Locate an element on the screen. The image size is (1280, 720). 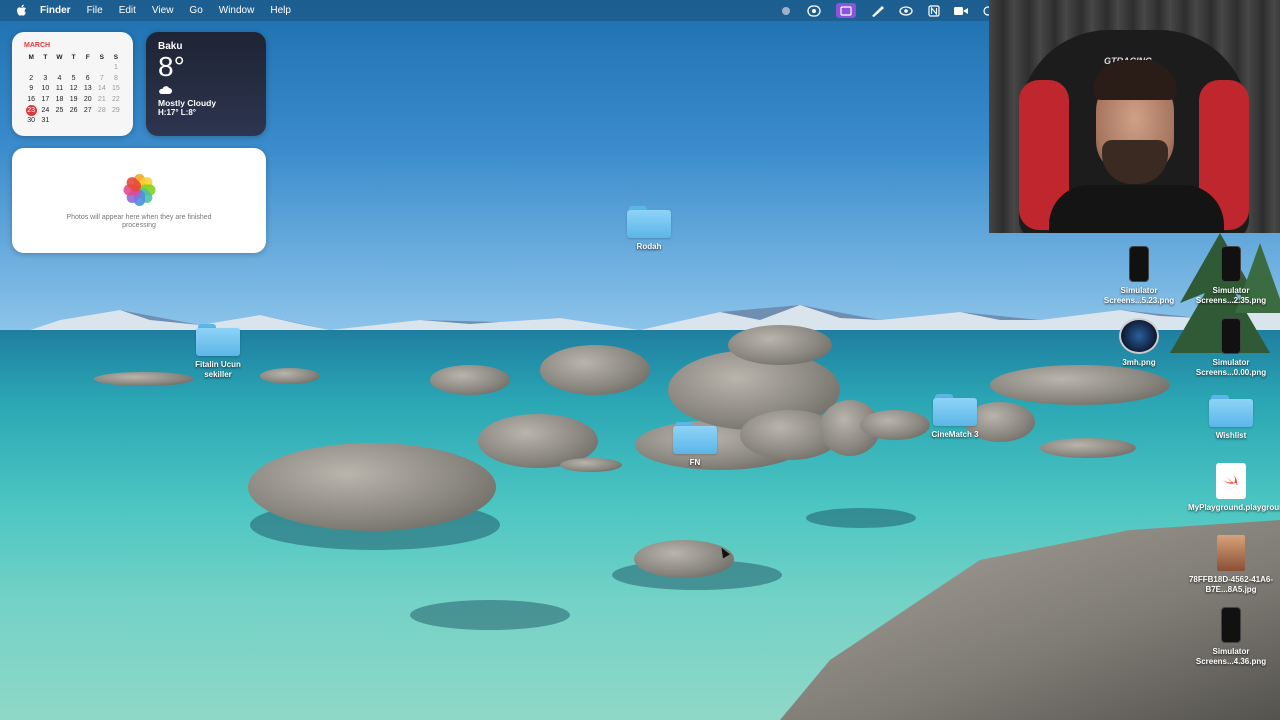
menu-edit: Edit is located at coordinates (127, 10).